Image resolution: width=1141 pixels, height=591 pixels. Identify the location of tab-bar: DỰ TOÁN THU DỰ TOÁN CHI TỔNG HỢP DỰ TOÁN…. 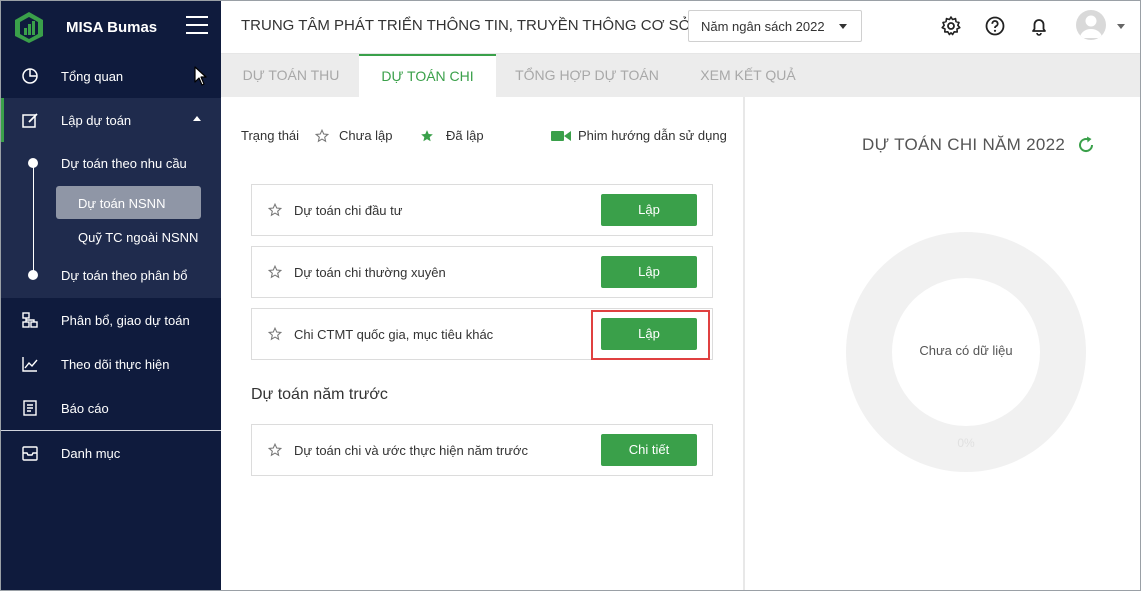
(681, 75).